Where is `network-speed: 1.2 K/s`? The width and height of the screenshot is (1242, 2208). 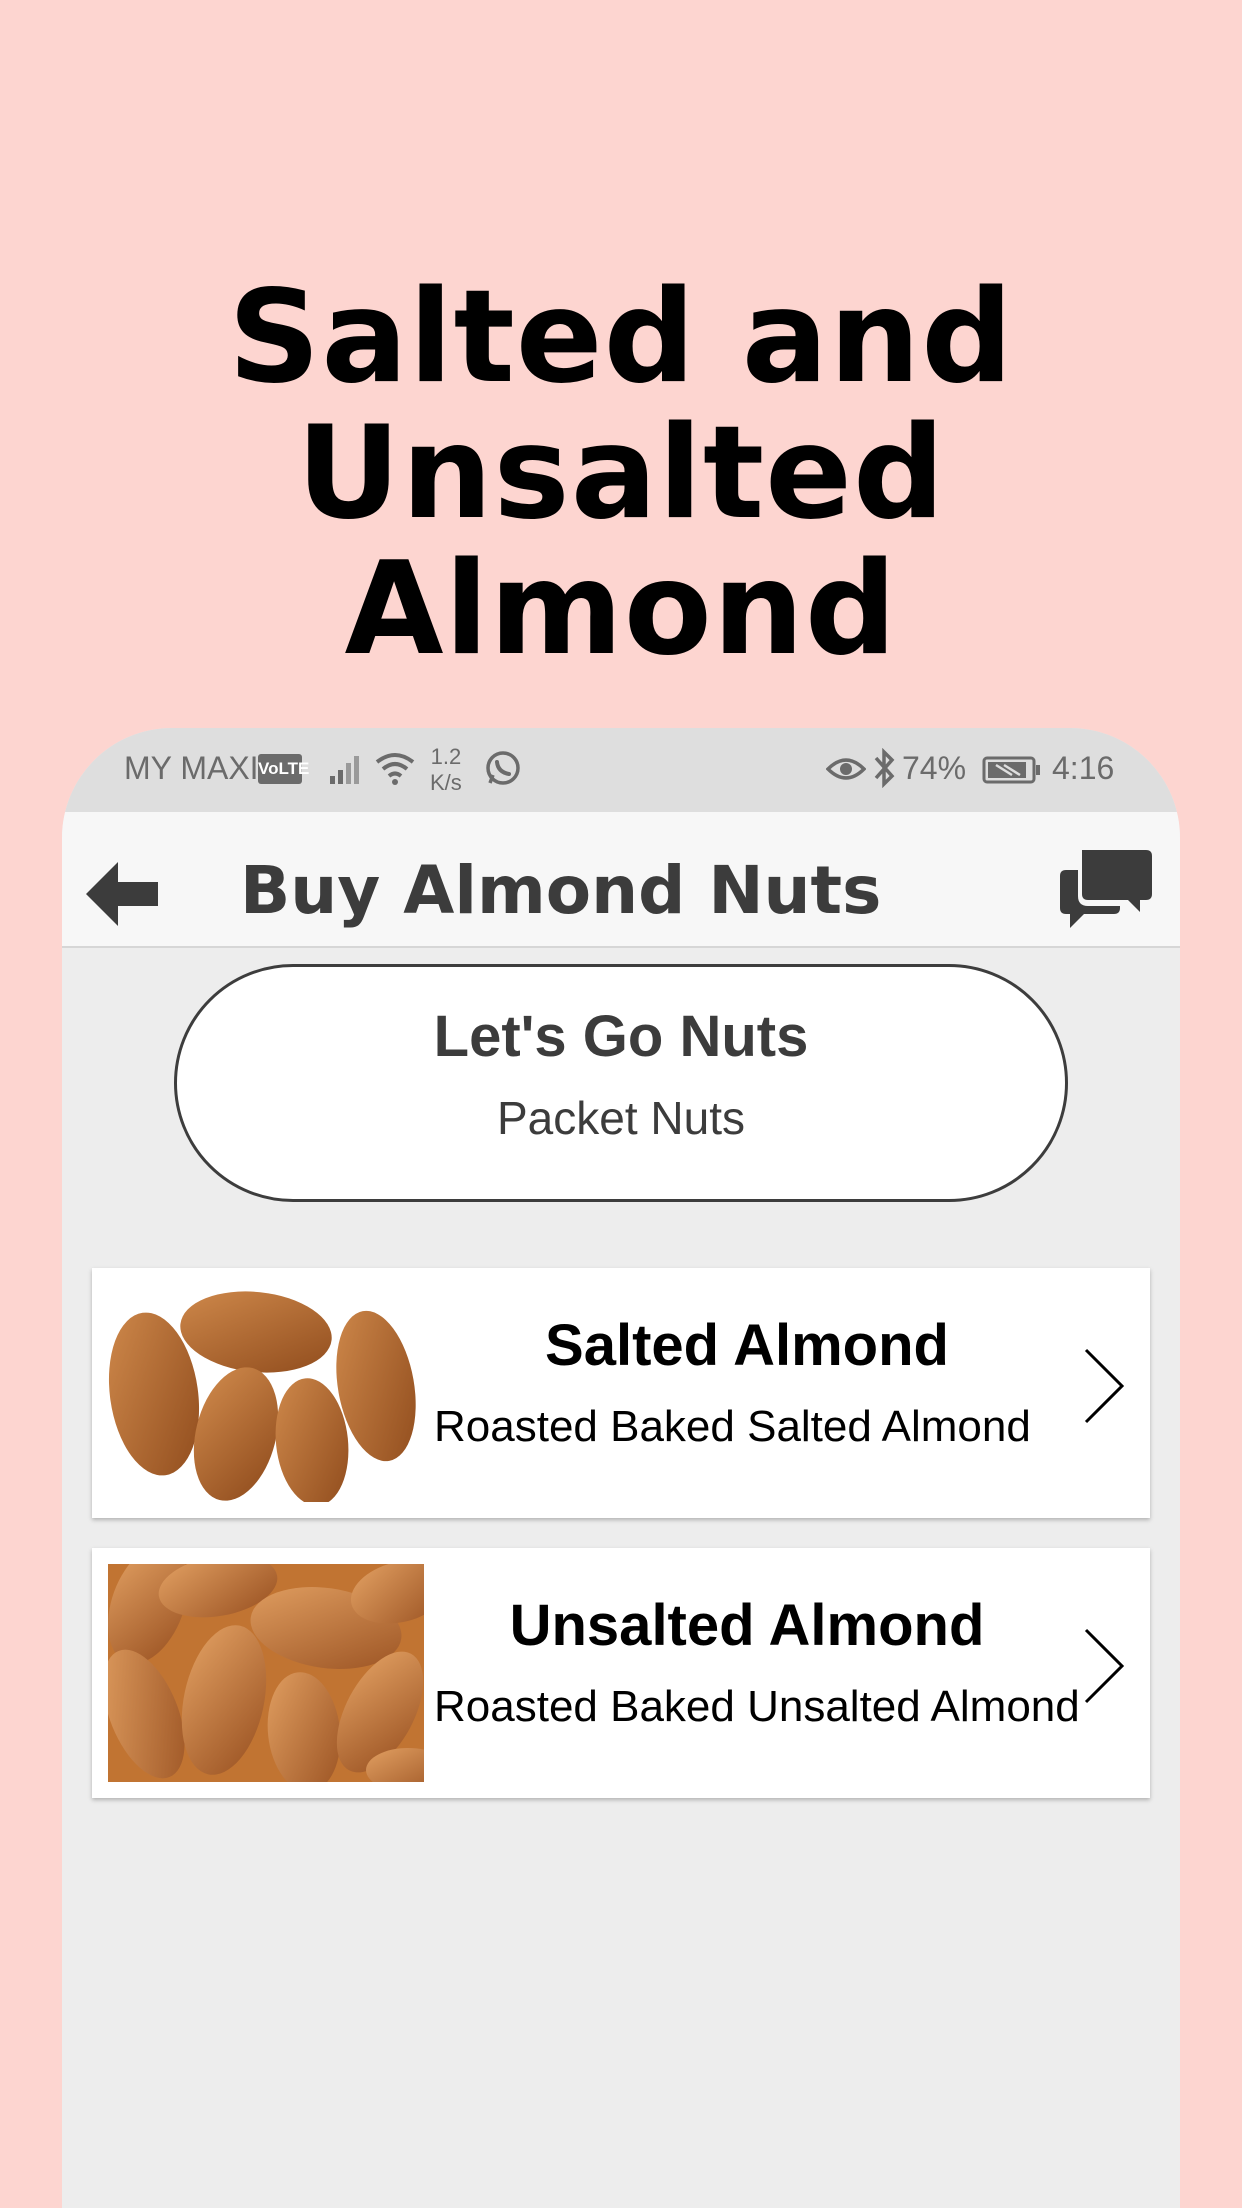
network-speed: 1.2 K/s is located at coordinates (446, 770).